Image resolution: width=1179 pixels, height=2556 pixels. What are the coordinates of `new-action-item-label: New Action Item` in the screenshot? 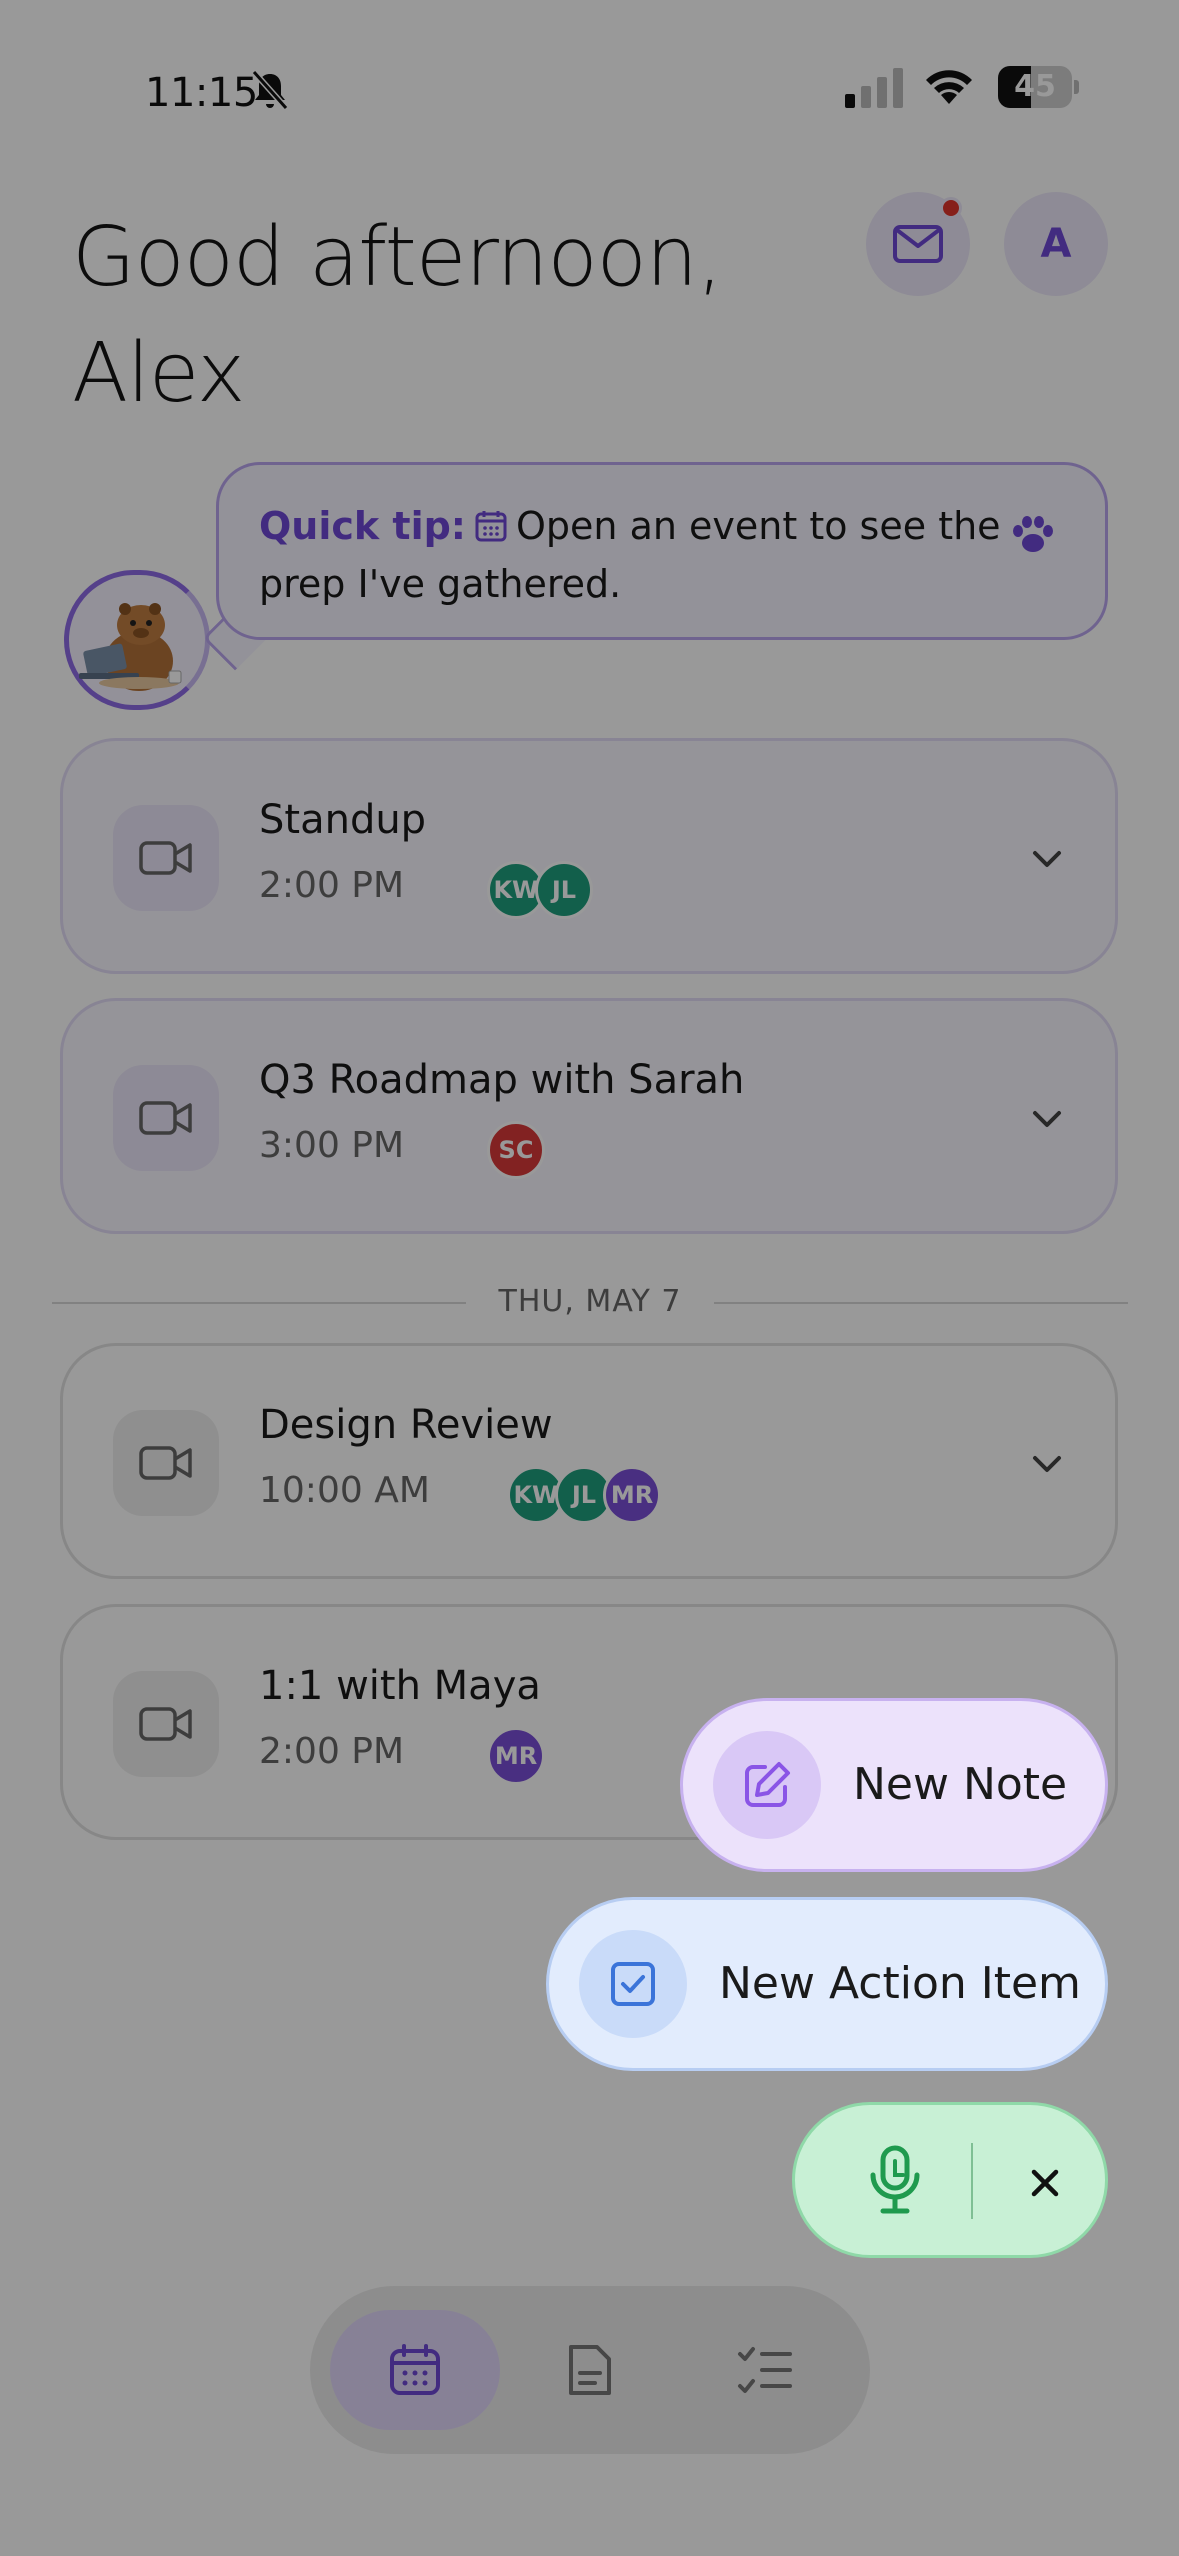 It's located at (900, 1983).